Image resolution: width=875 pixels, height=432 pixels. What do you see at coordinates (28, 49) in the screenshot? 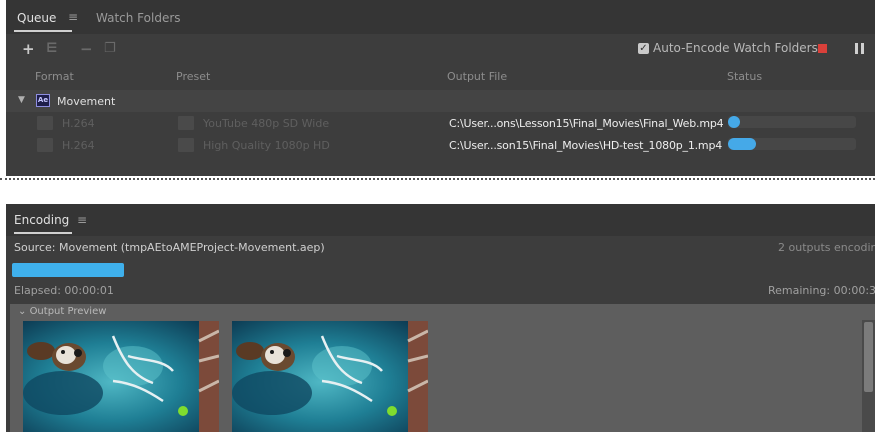
I see `plus-icon: +` at bounding box center [28, 49].